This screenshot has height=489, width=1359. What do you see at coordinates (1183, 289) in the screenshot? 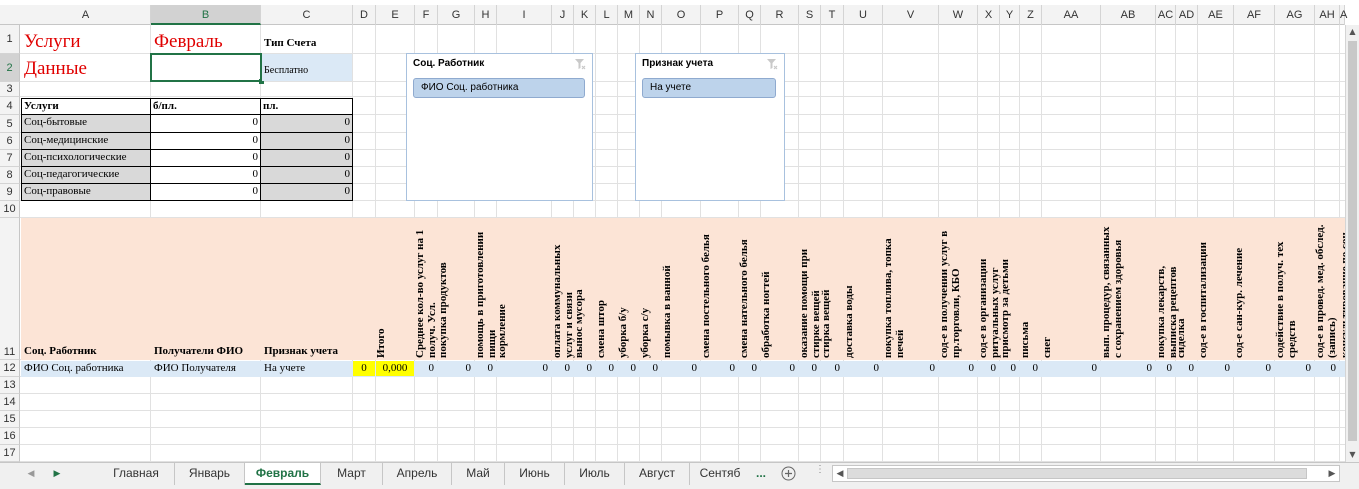
I see `vertical-column-header: сиделка` at bounding box center [1183, 289].